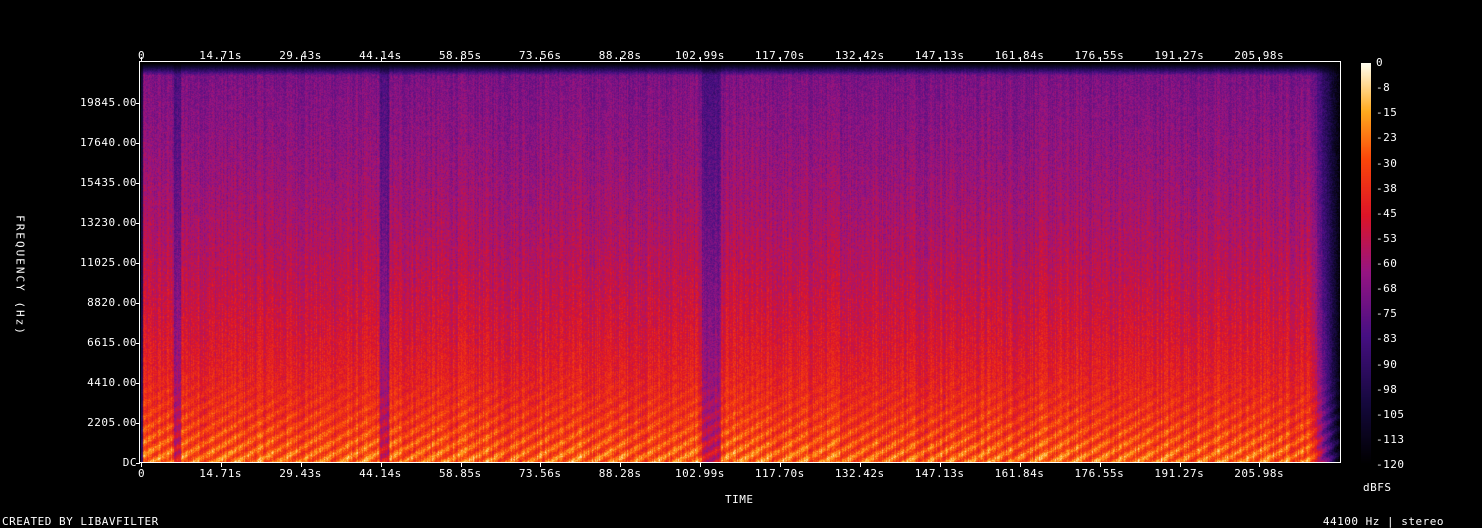 The height and width of the screenshot is (528, 1482). Describe the element at coordinates (1387, 138) in the screenshot. I see `colorbar-tick-label: -23` at that location.